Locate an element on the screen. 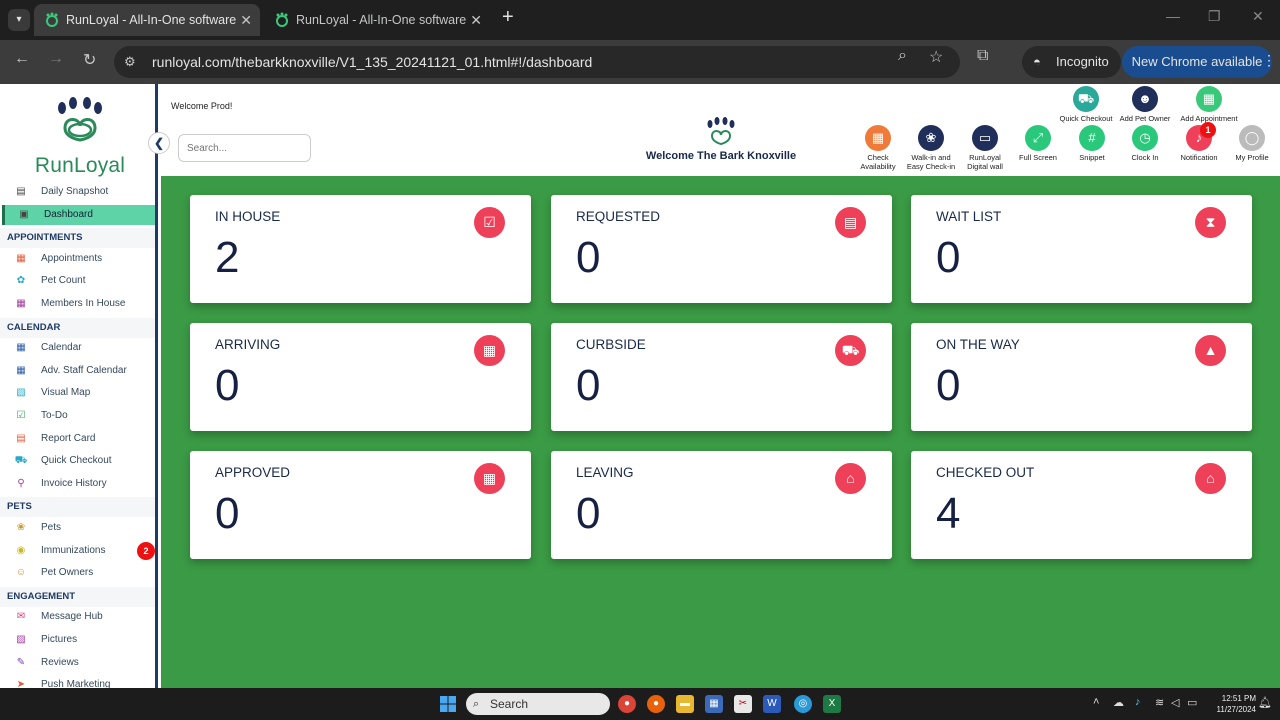  windows-start-icon is located at coordinates (448, 704).